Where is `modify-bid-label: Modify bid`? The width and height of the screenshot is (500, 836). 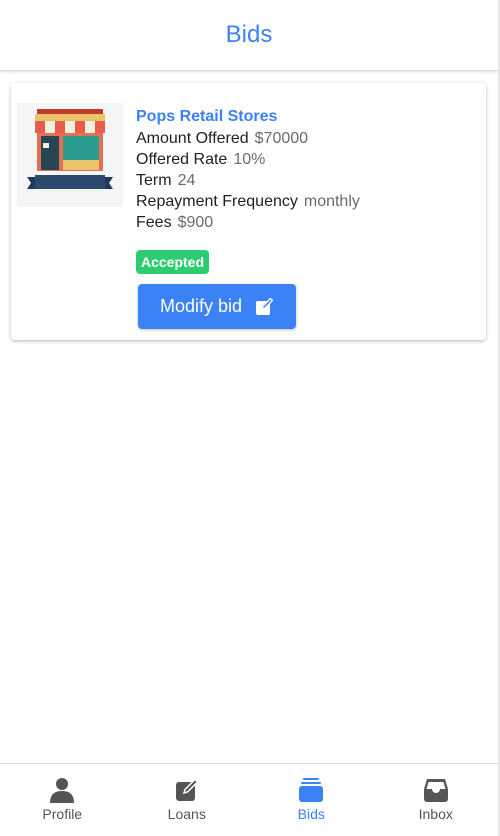
modify-bid-label: Modify bid is located at coordinates (201, 306).